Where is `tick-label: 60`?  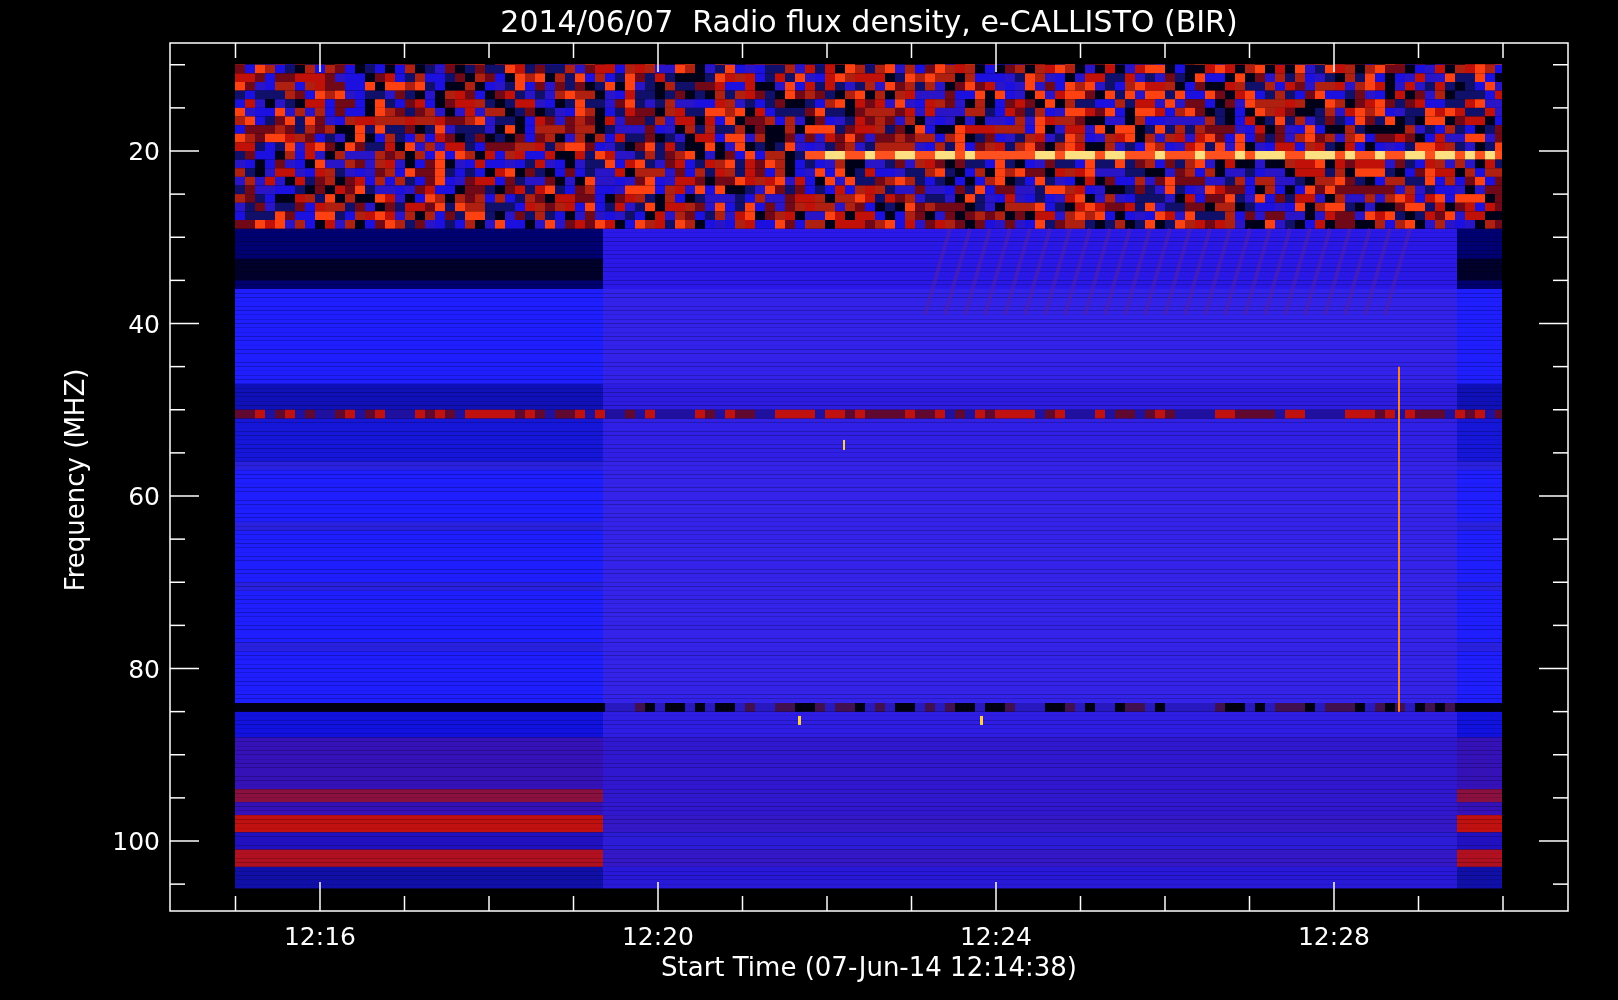 tick-label: 60 is located at coordinates (144, 496).